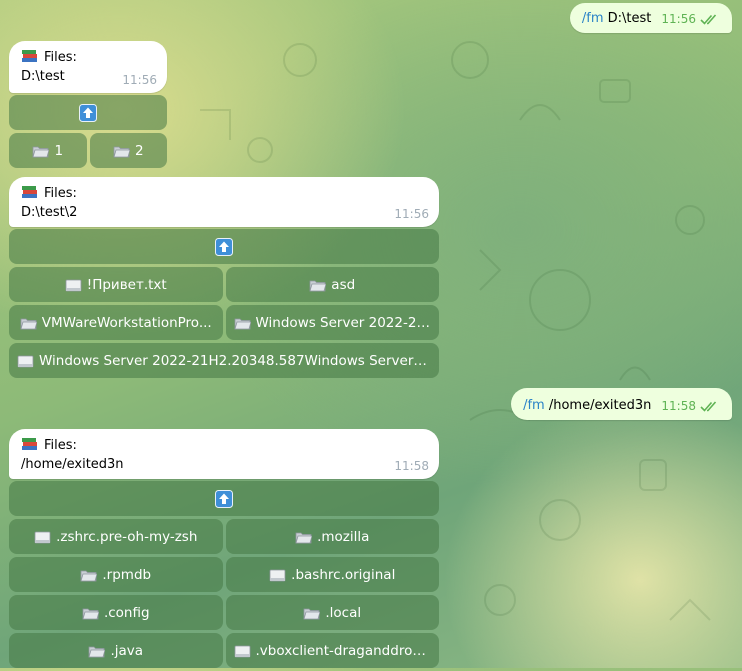 The height and width of the screenshot is (671, 742). I want to click on files-path: /home/exited3n, so click(72, 464).